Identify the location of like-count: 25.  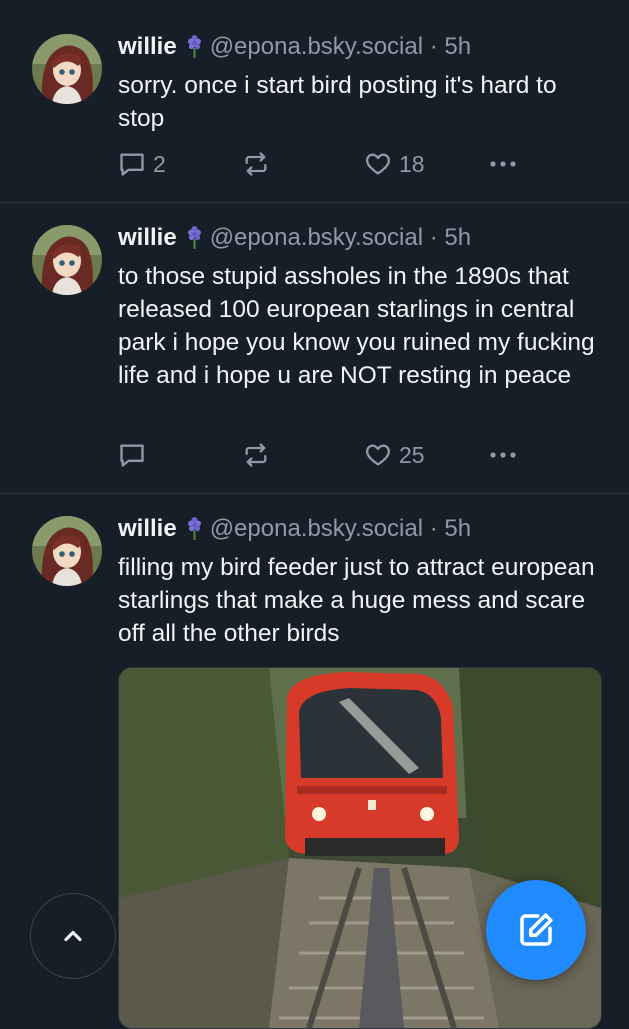
(412, 454).